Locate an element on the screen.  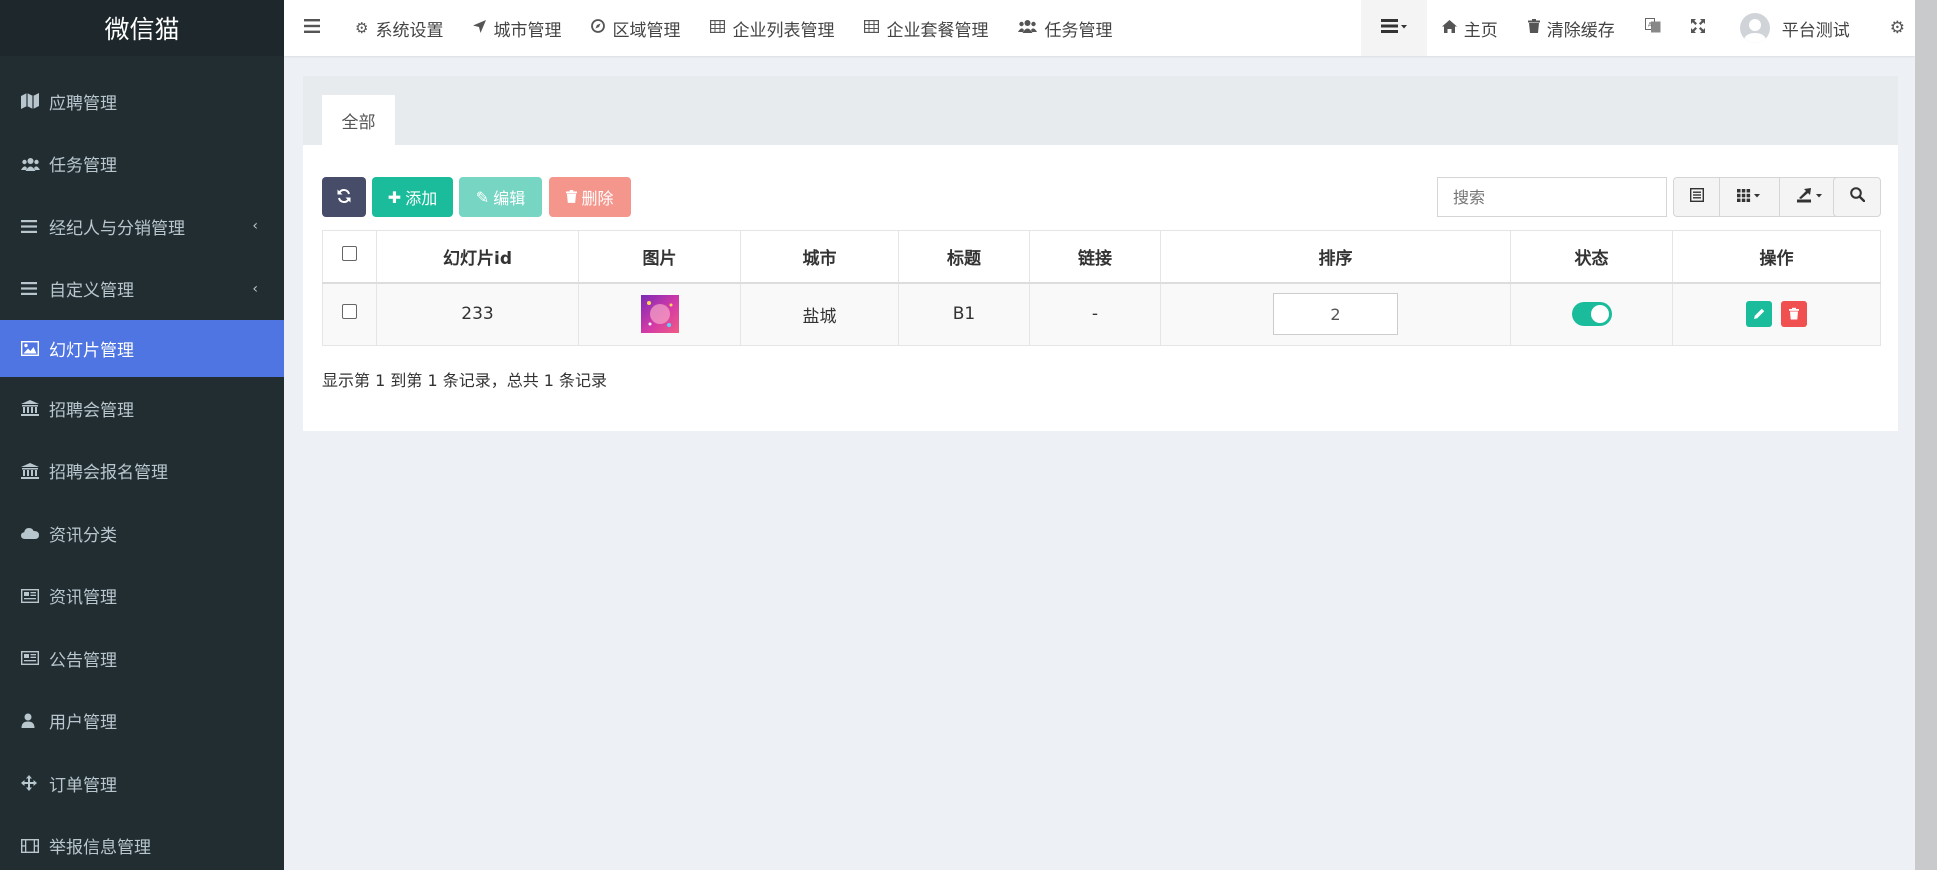
sidebar-item-reports: 举报信息管理 is located at coordinates (142, 842).